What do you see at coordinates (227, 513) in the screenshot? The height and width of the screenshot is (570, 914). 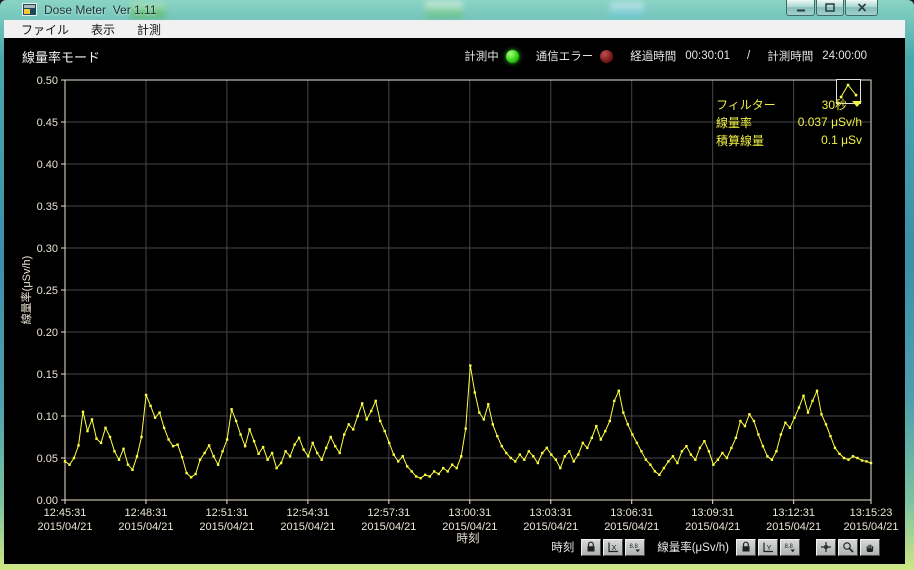 I see `x-tick-time: 12:51:31` at bounding box center [227, 513].